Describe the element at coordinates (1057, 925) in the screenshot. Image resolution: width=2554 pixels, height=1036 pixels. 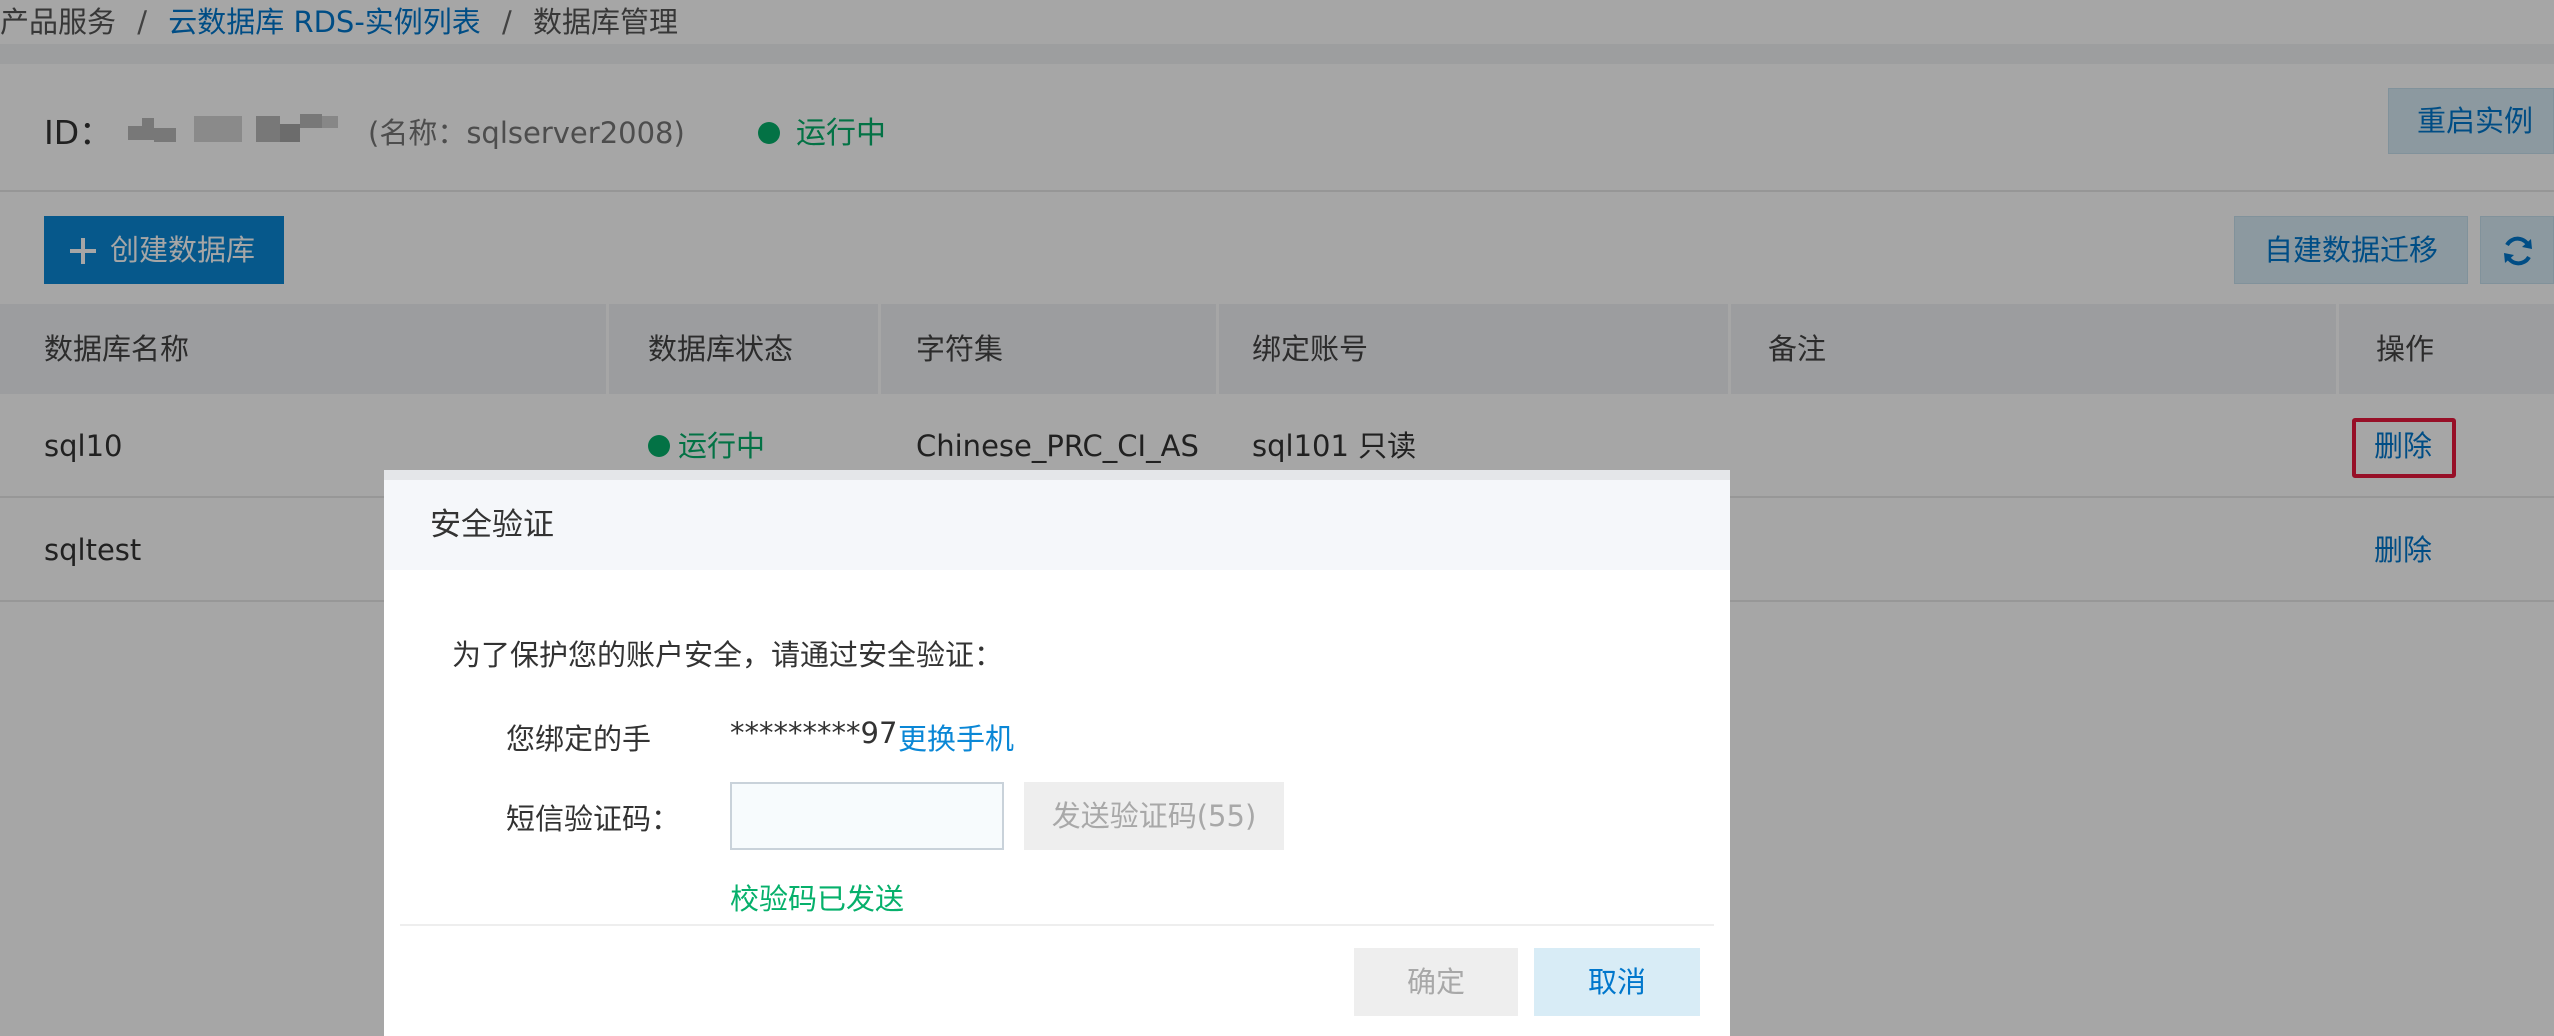
I see `dialog-footer-divider` at that location.